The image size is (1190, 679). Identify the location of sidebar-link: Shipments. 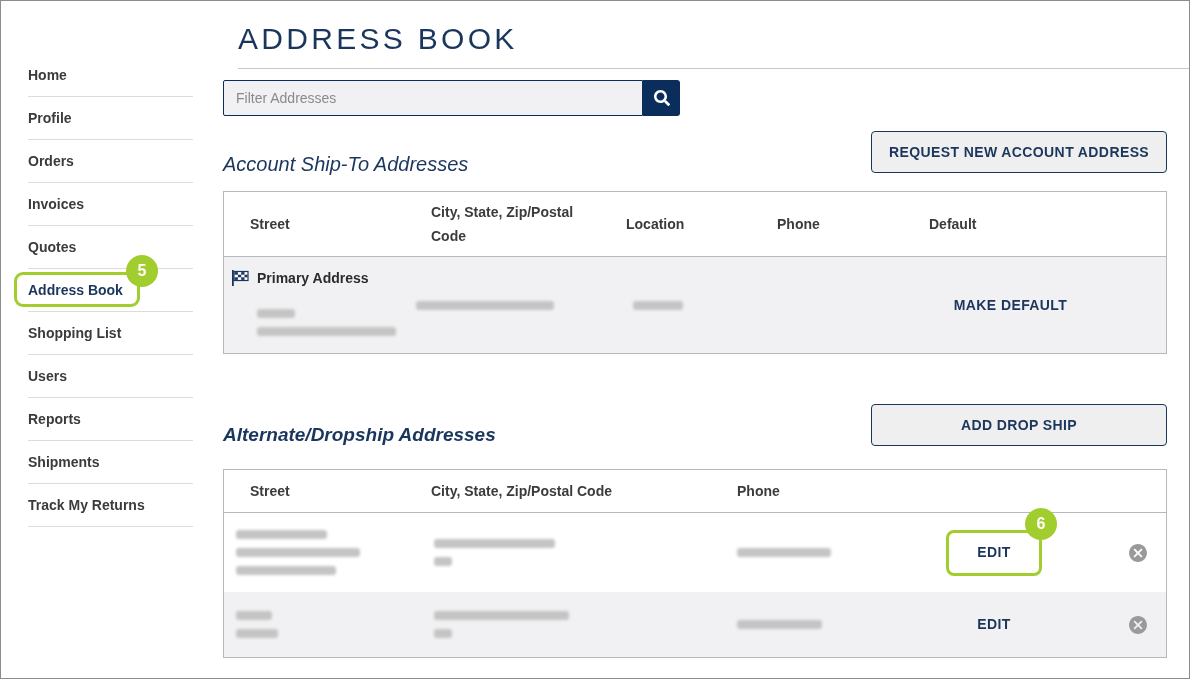
(64, 462).